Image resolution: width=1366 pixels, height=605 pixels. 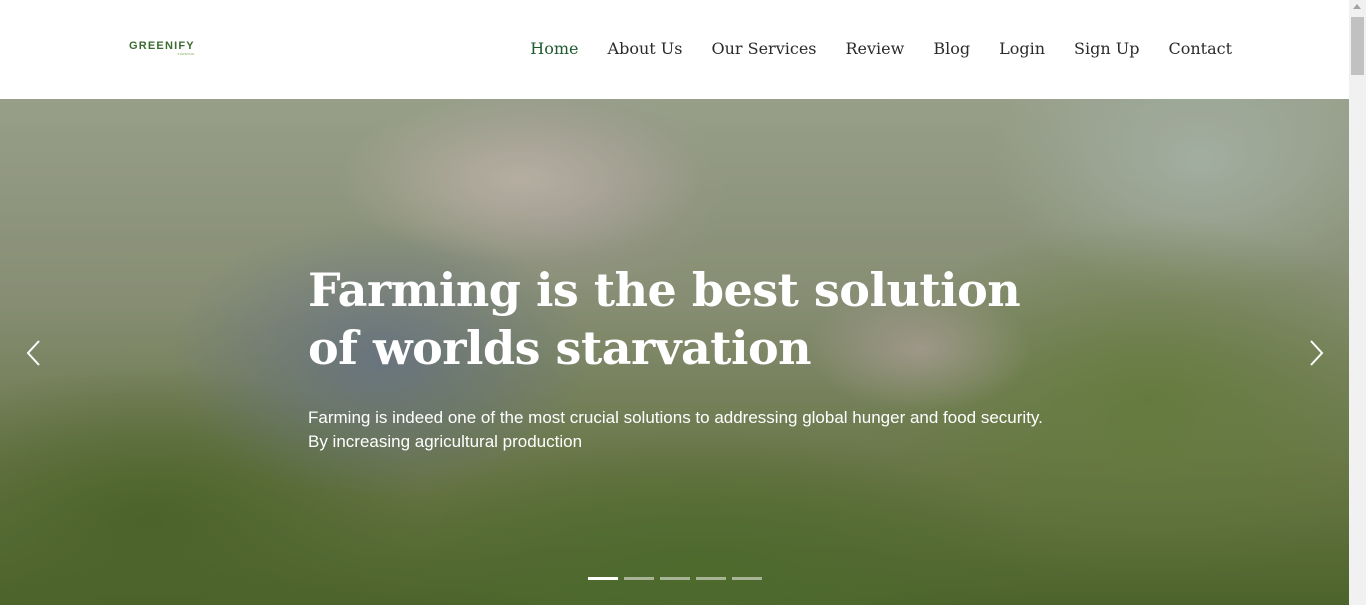 What do you see at coordinates (1022, 49) in the screenshot?
I see `nav-login: Login` at bounding box center [1022, 49].